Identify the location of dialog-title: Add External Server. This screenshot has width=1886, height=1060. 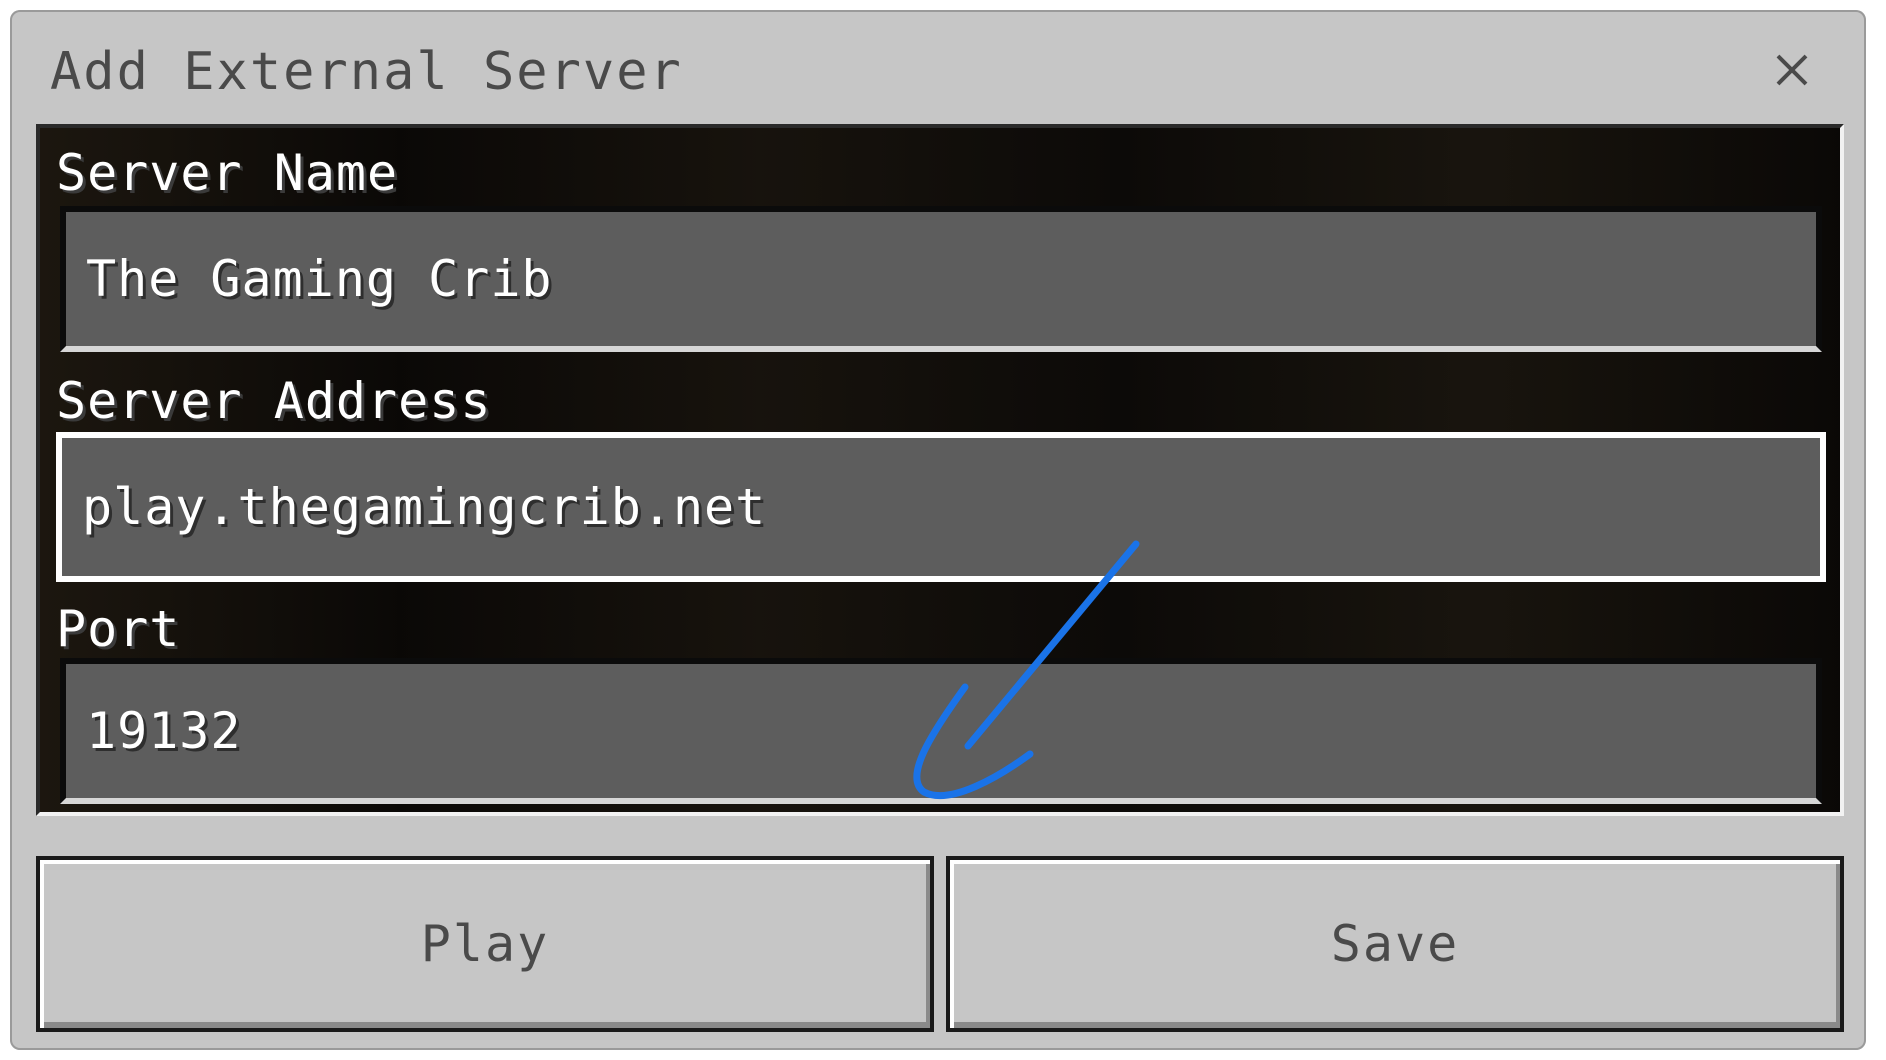
(366, 72).